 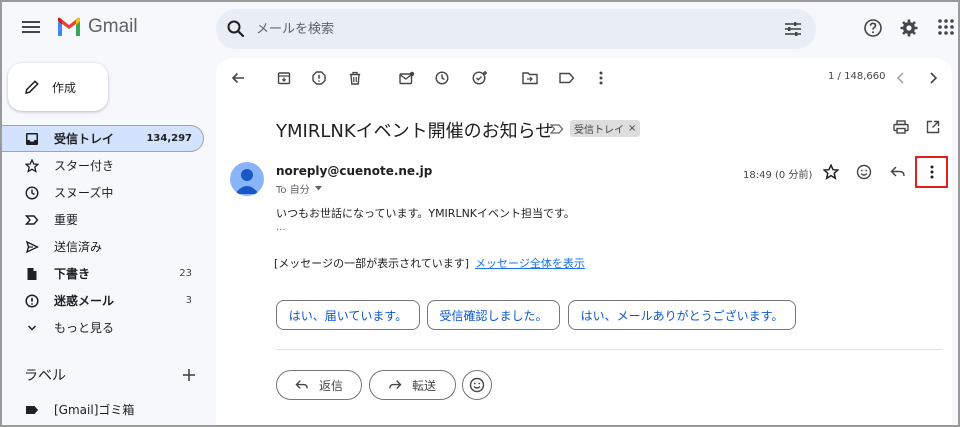 I want to click on important-icon, so click(x=32, y=220).